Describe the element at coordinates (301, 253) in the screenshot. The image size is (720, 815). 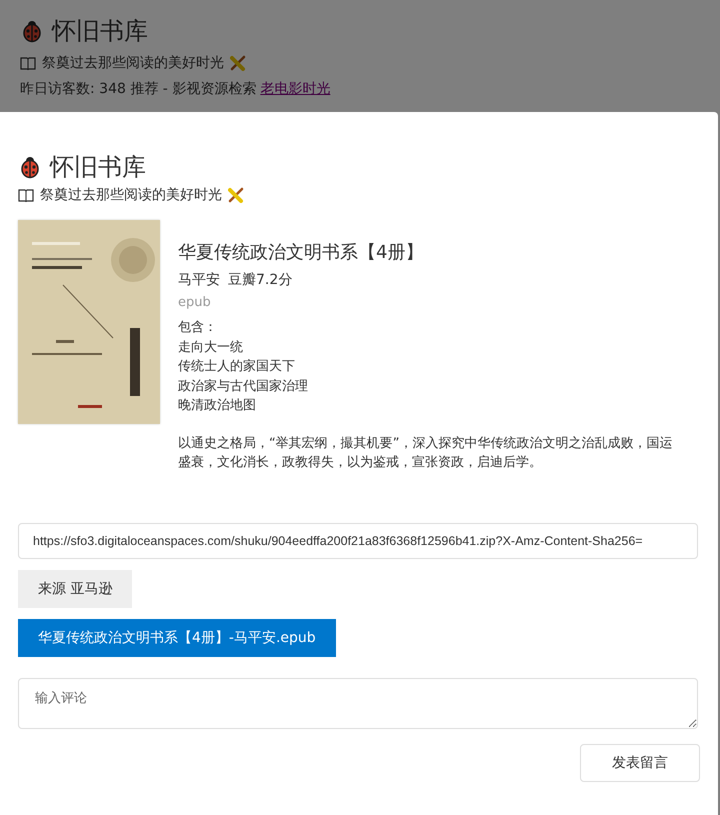
I see `book-title: 华夏传统政治文明书系【4册】` at that location.